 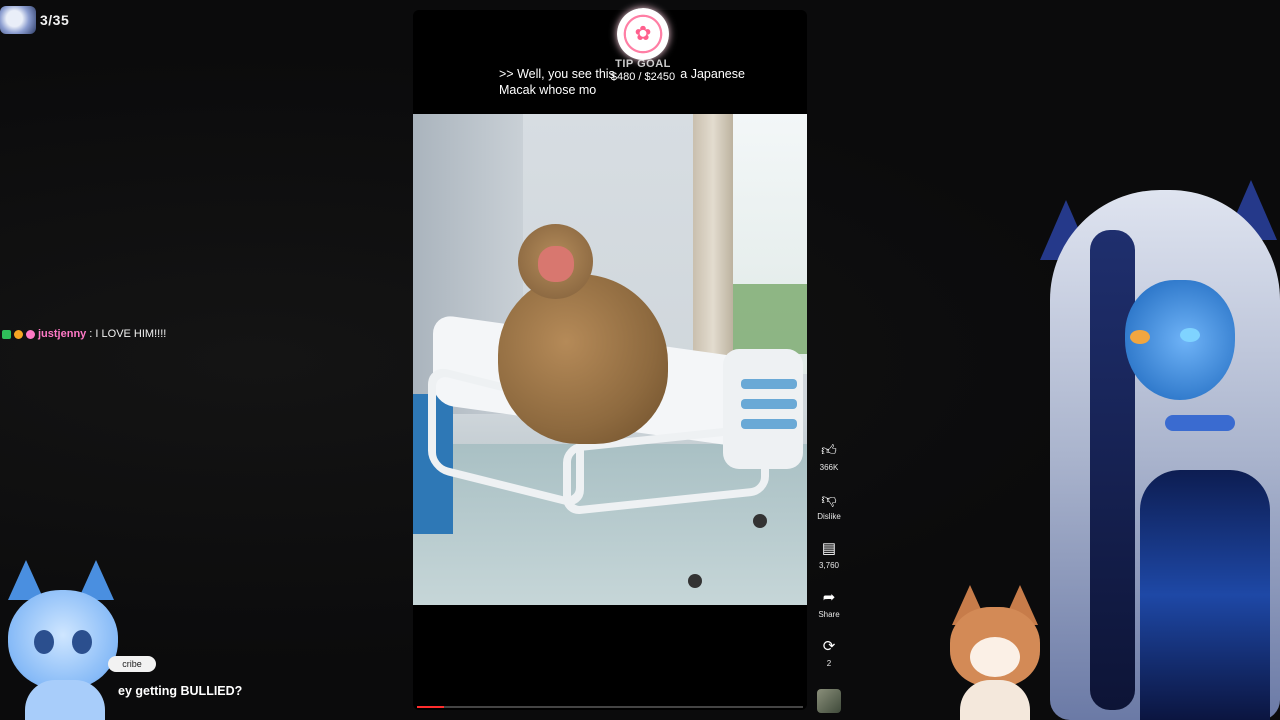 I want to click on shorts-action-rail: 👍︎ 366K 👎︎ Dislike ▤ 3,760 ➦ Share ⟳ 2, so click(x=829, y=576).